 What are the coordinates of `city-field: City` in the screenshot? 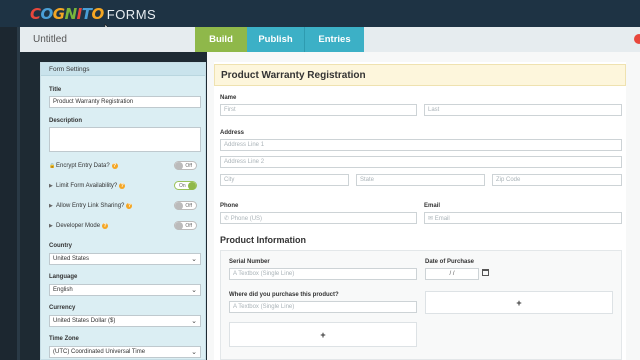 It's located at (284, 180).